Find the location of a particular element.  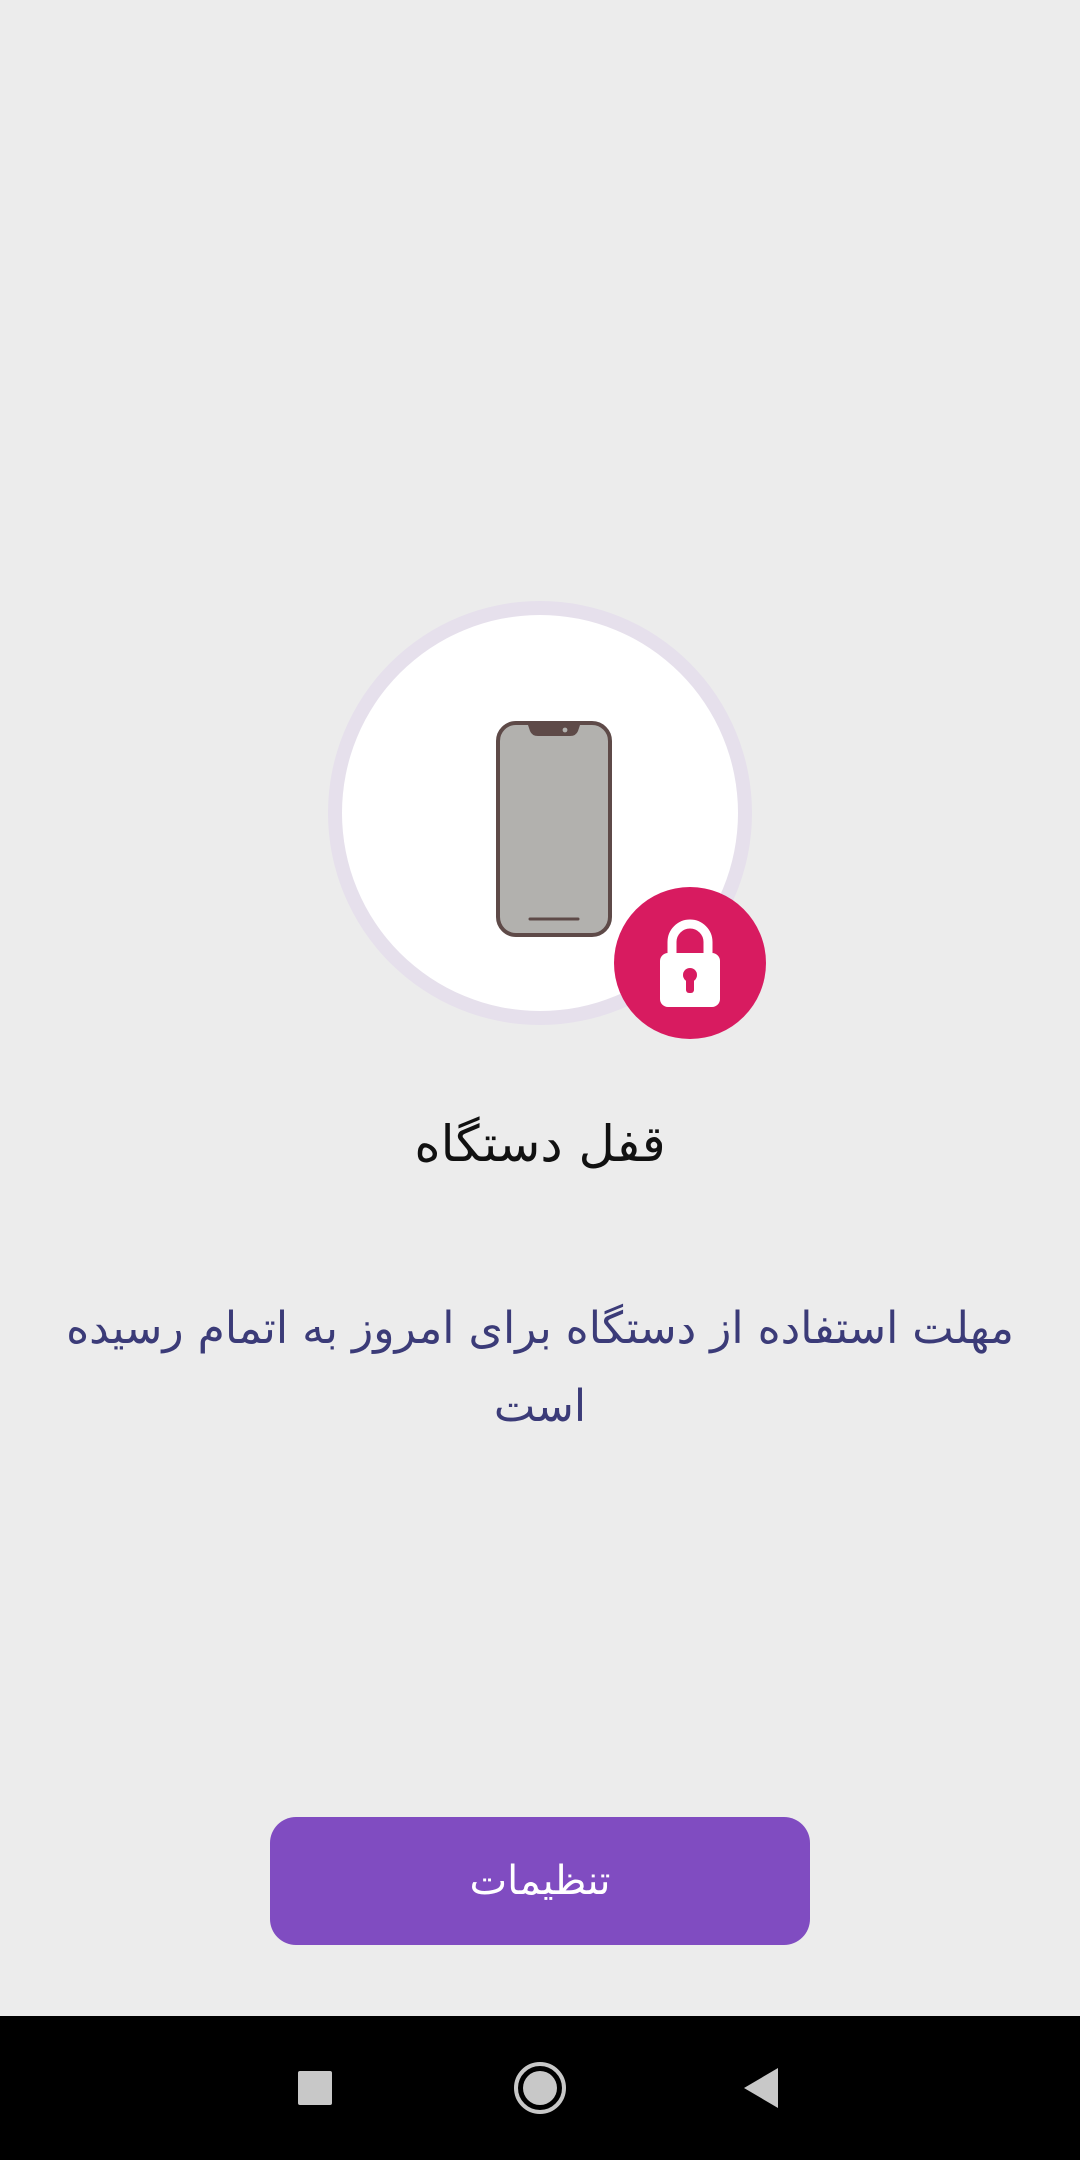

lock-badge is located at coordinates (690, 963).